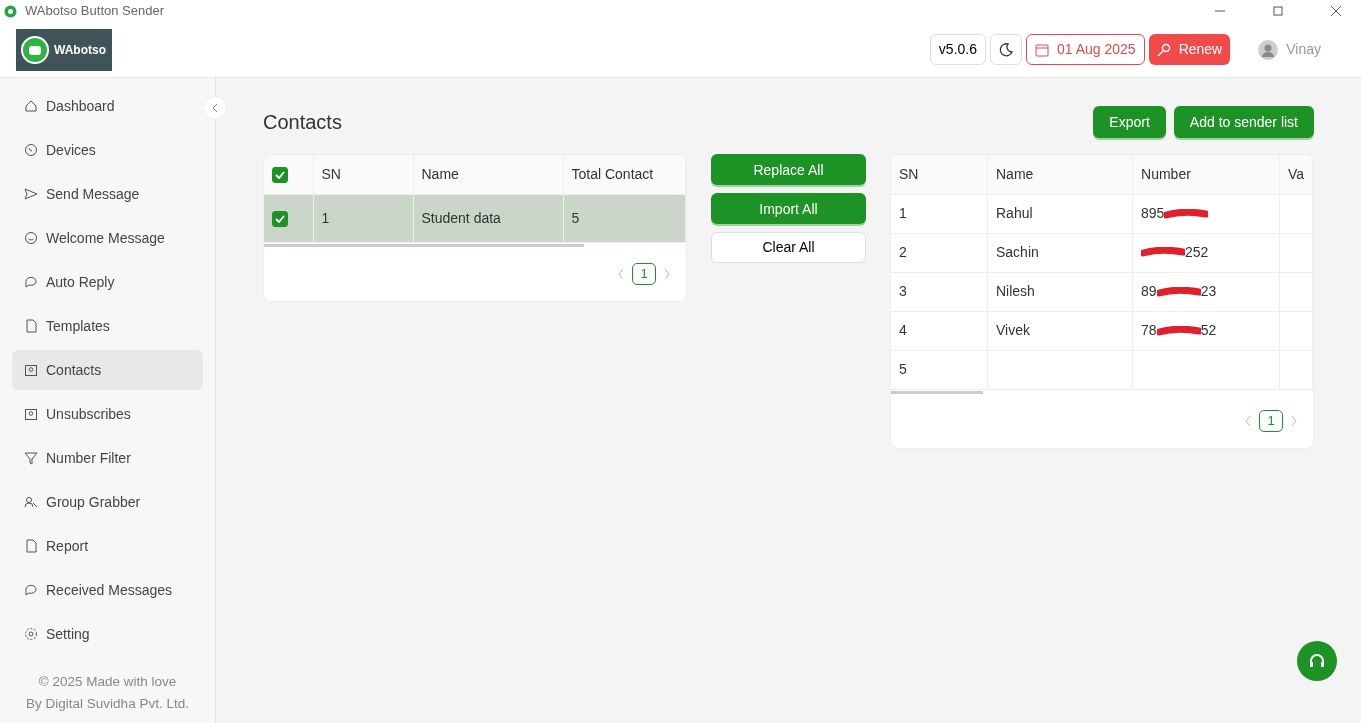 This screenshot has height=723, width=1361. What do you see at coordinates (624, 174) in the screenshot?
I see `column-header: Total Contact` at bounding box center [624, 174].